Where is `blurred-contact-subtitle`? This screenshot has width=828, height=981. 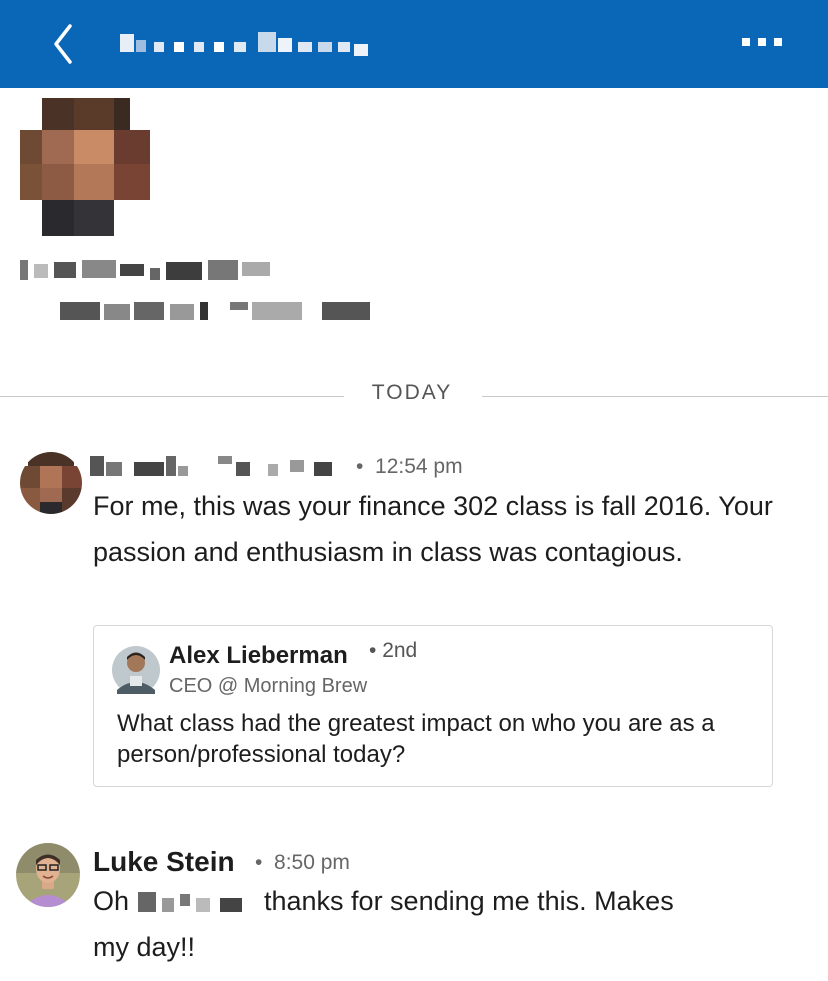
blurred-contact-subtitle is located at coordinates (215, 311).